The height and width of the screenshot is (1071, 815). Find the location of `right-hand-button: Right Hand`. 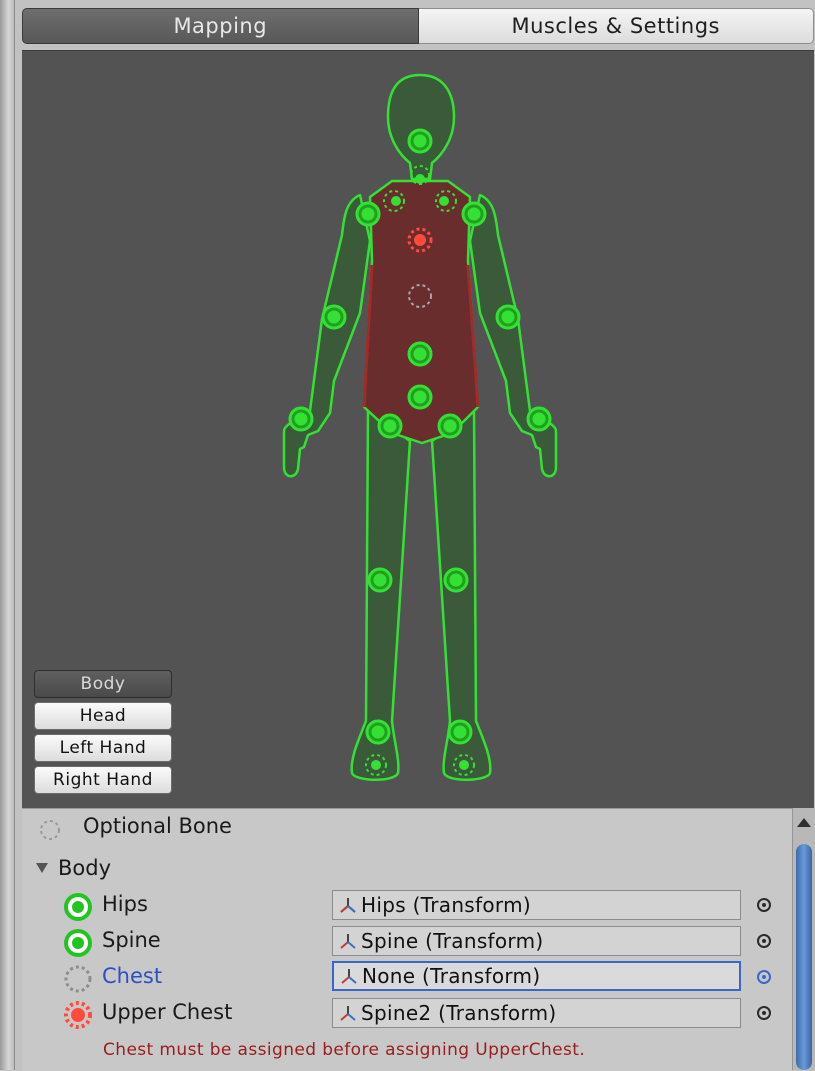

right-hand-button: Right Hand is located at coordinates (103, 780).